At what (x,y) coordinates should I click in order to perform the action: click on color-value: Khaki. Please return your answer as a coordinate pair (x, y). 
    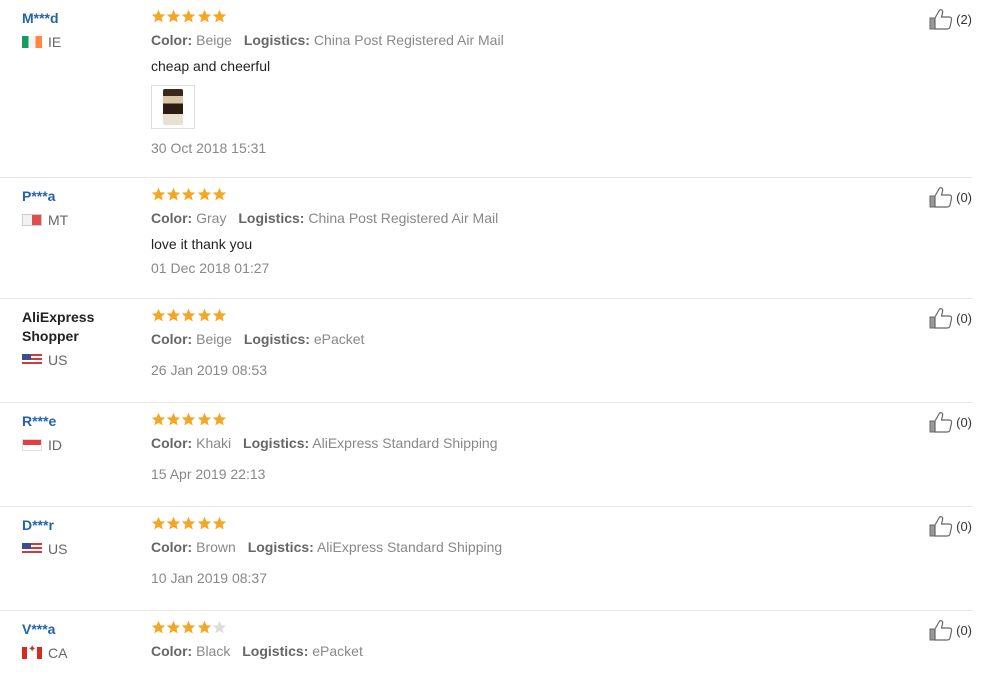
    Looking at the image, I should click on (214, 443).